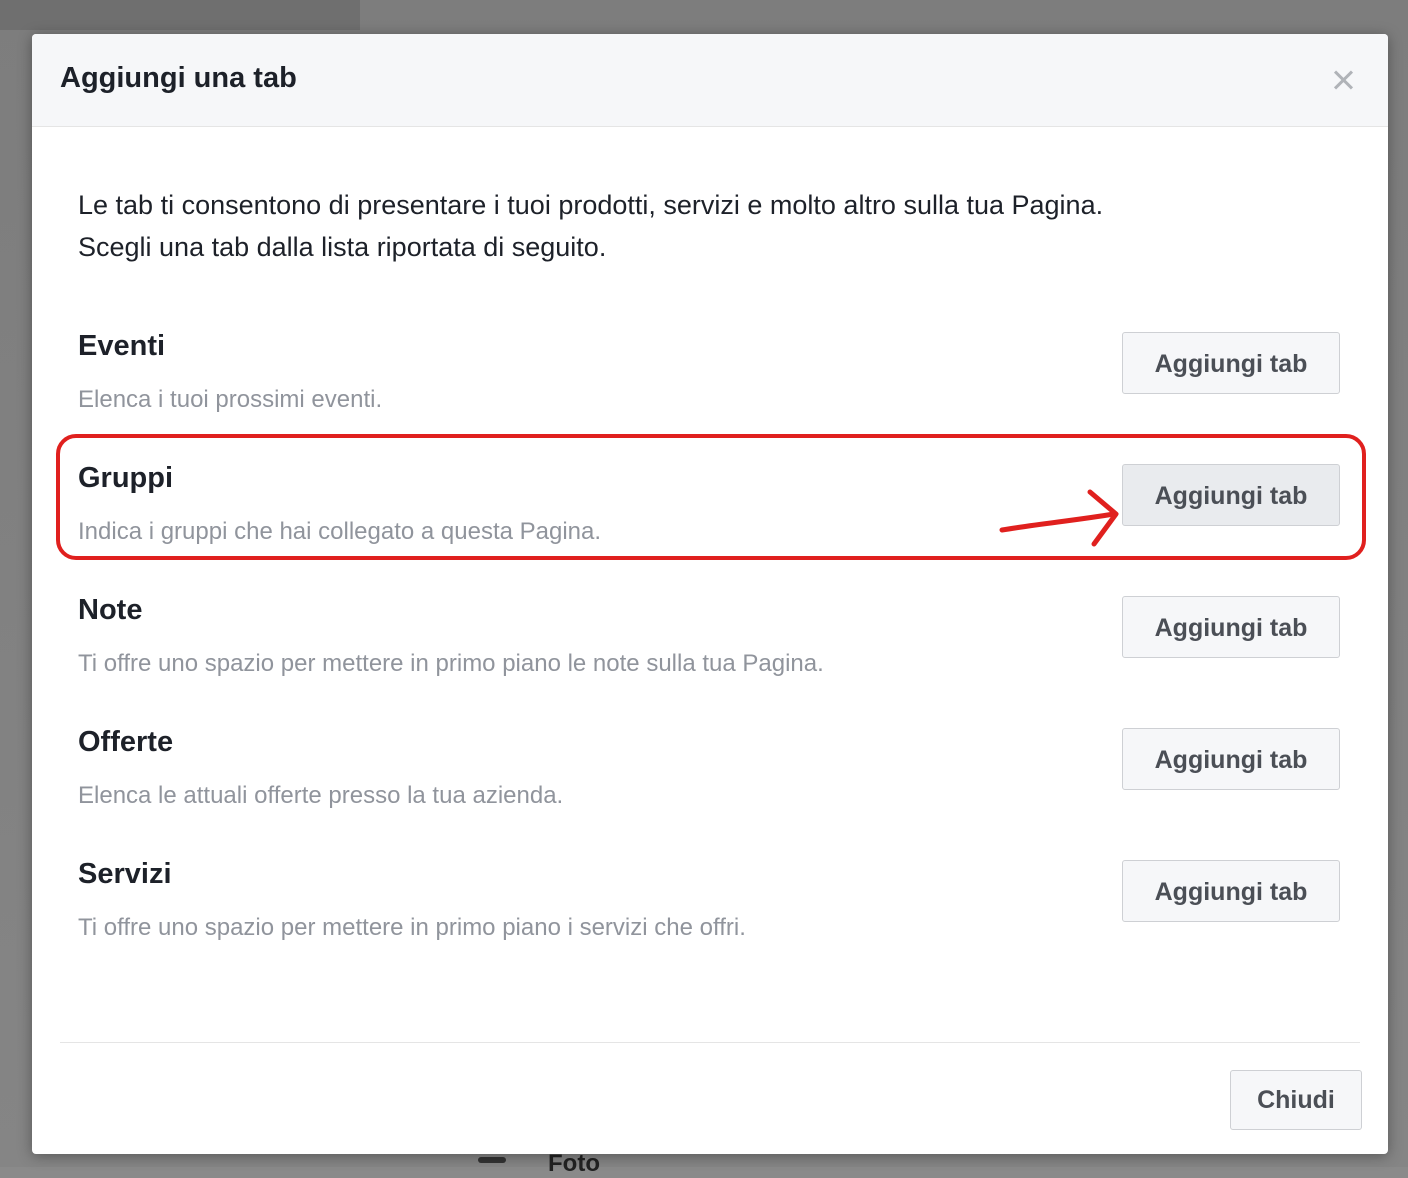 The width and height of the screenshot is (1408, 1178). Describe the element at coordinates (710, 1042) in the screenshot. I see `footer-divider` at that location.